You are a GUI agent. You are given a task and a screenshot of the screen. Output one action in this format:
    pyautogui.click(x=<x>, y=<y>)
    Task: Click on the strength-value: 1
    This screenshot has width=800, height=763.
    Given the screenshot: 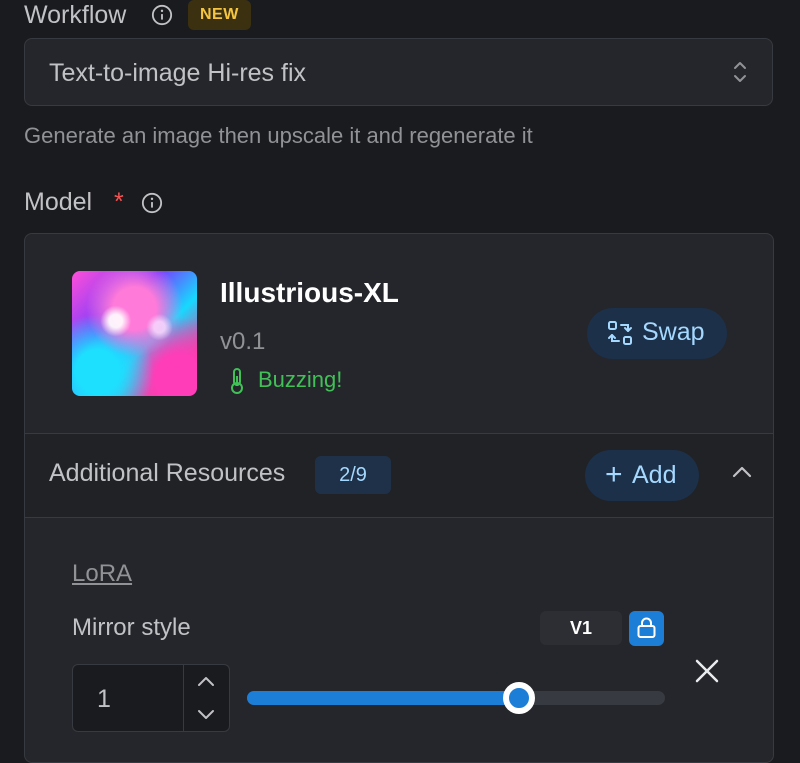 What is the action you would take?
    pyautogui.click(x=104, y=699)
    